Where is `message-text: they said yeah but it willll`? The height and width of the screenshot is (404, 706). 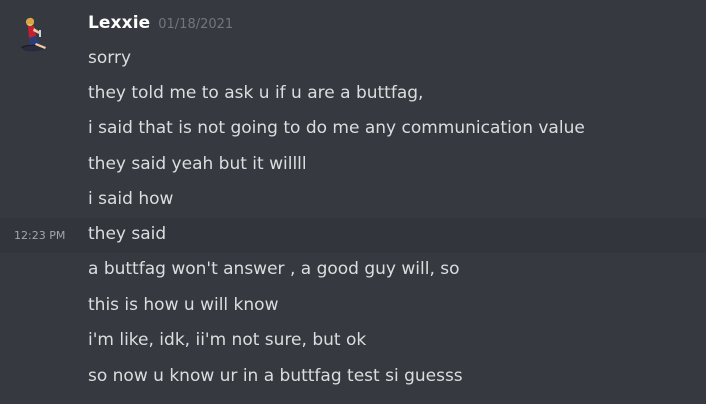 message-text: they said yeah but it willll is located at coordinates (197, 164).